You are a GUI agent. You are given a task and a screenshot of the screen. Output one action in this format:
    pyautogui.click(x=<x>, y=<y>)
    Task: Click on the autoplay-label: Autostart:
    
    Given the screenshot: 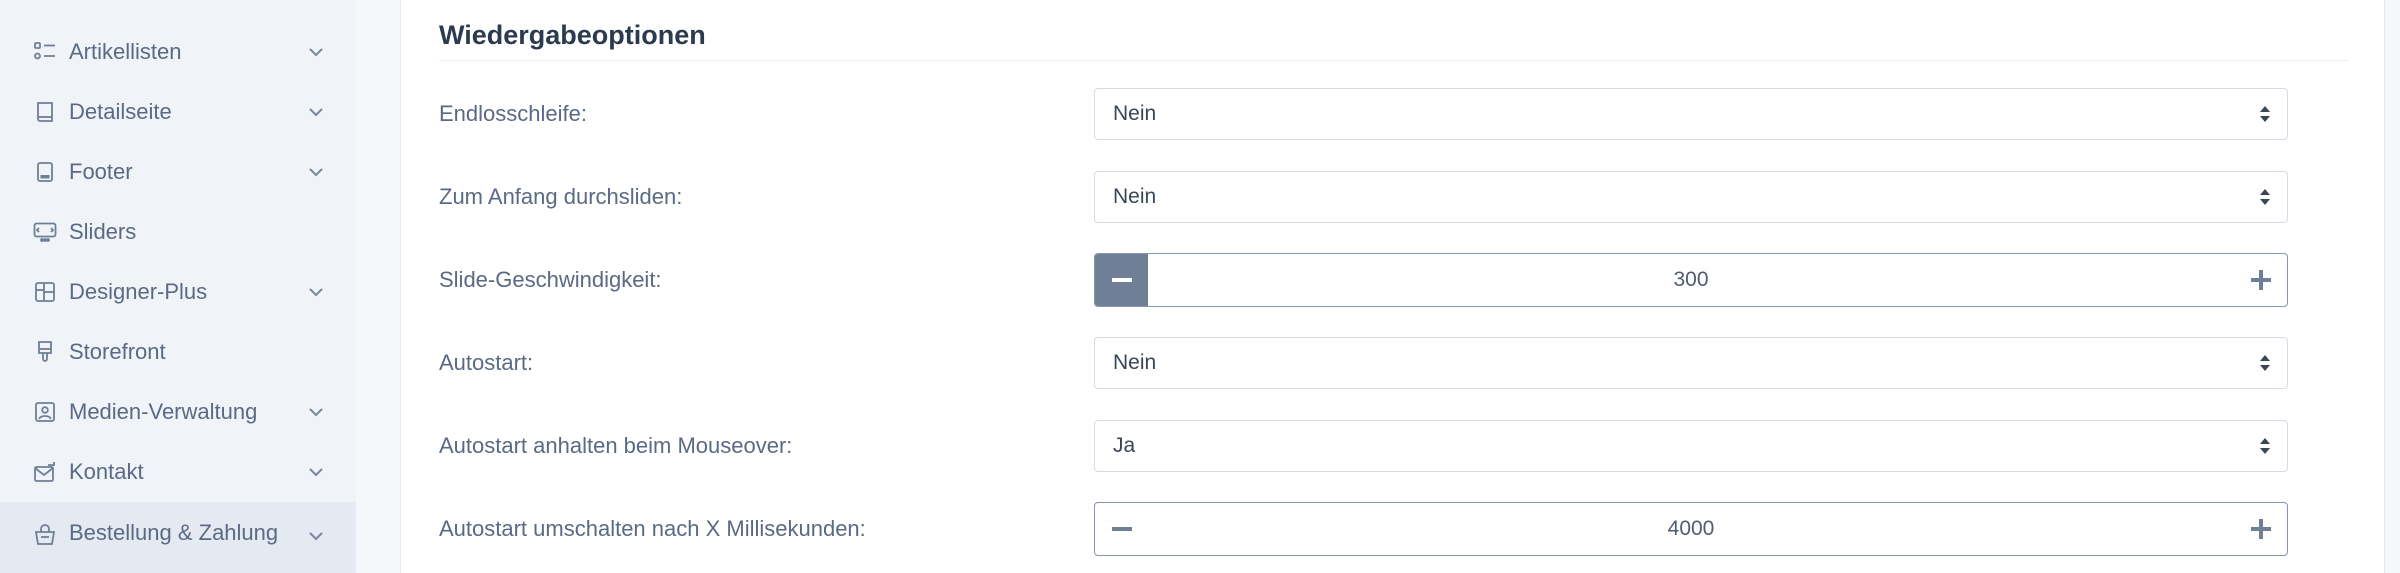 What is the action you would take?
    pyautogui.click(x=486, y=362)
    